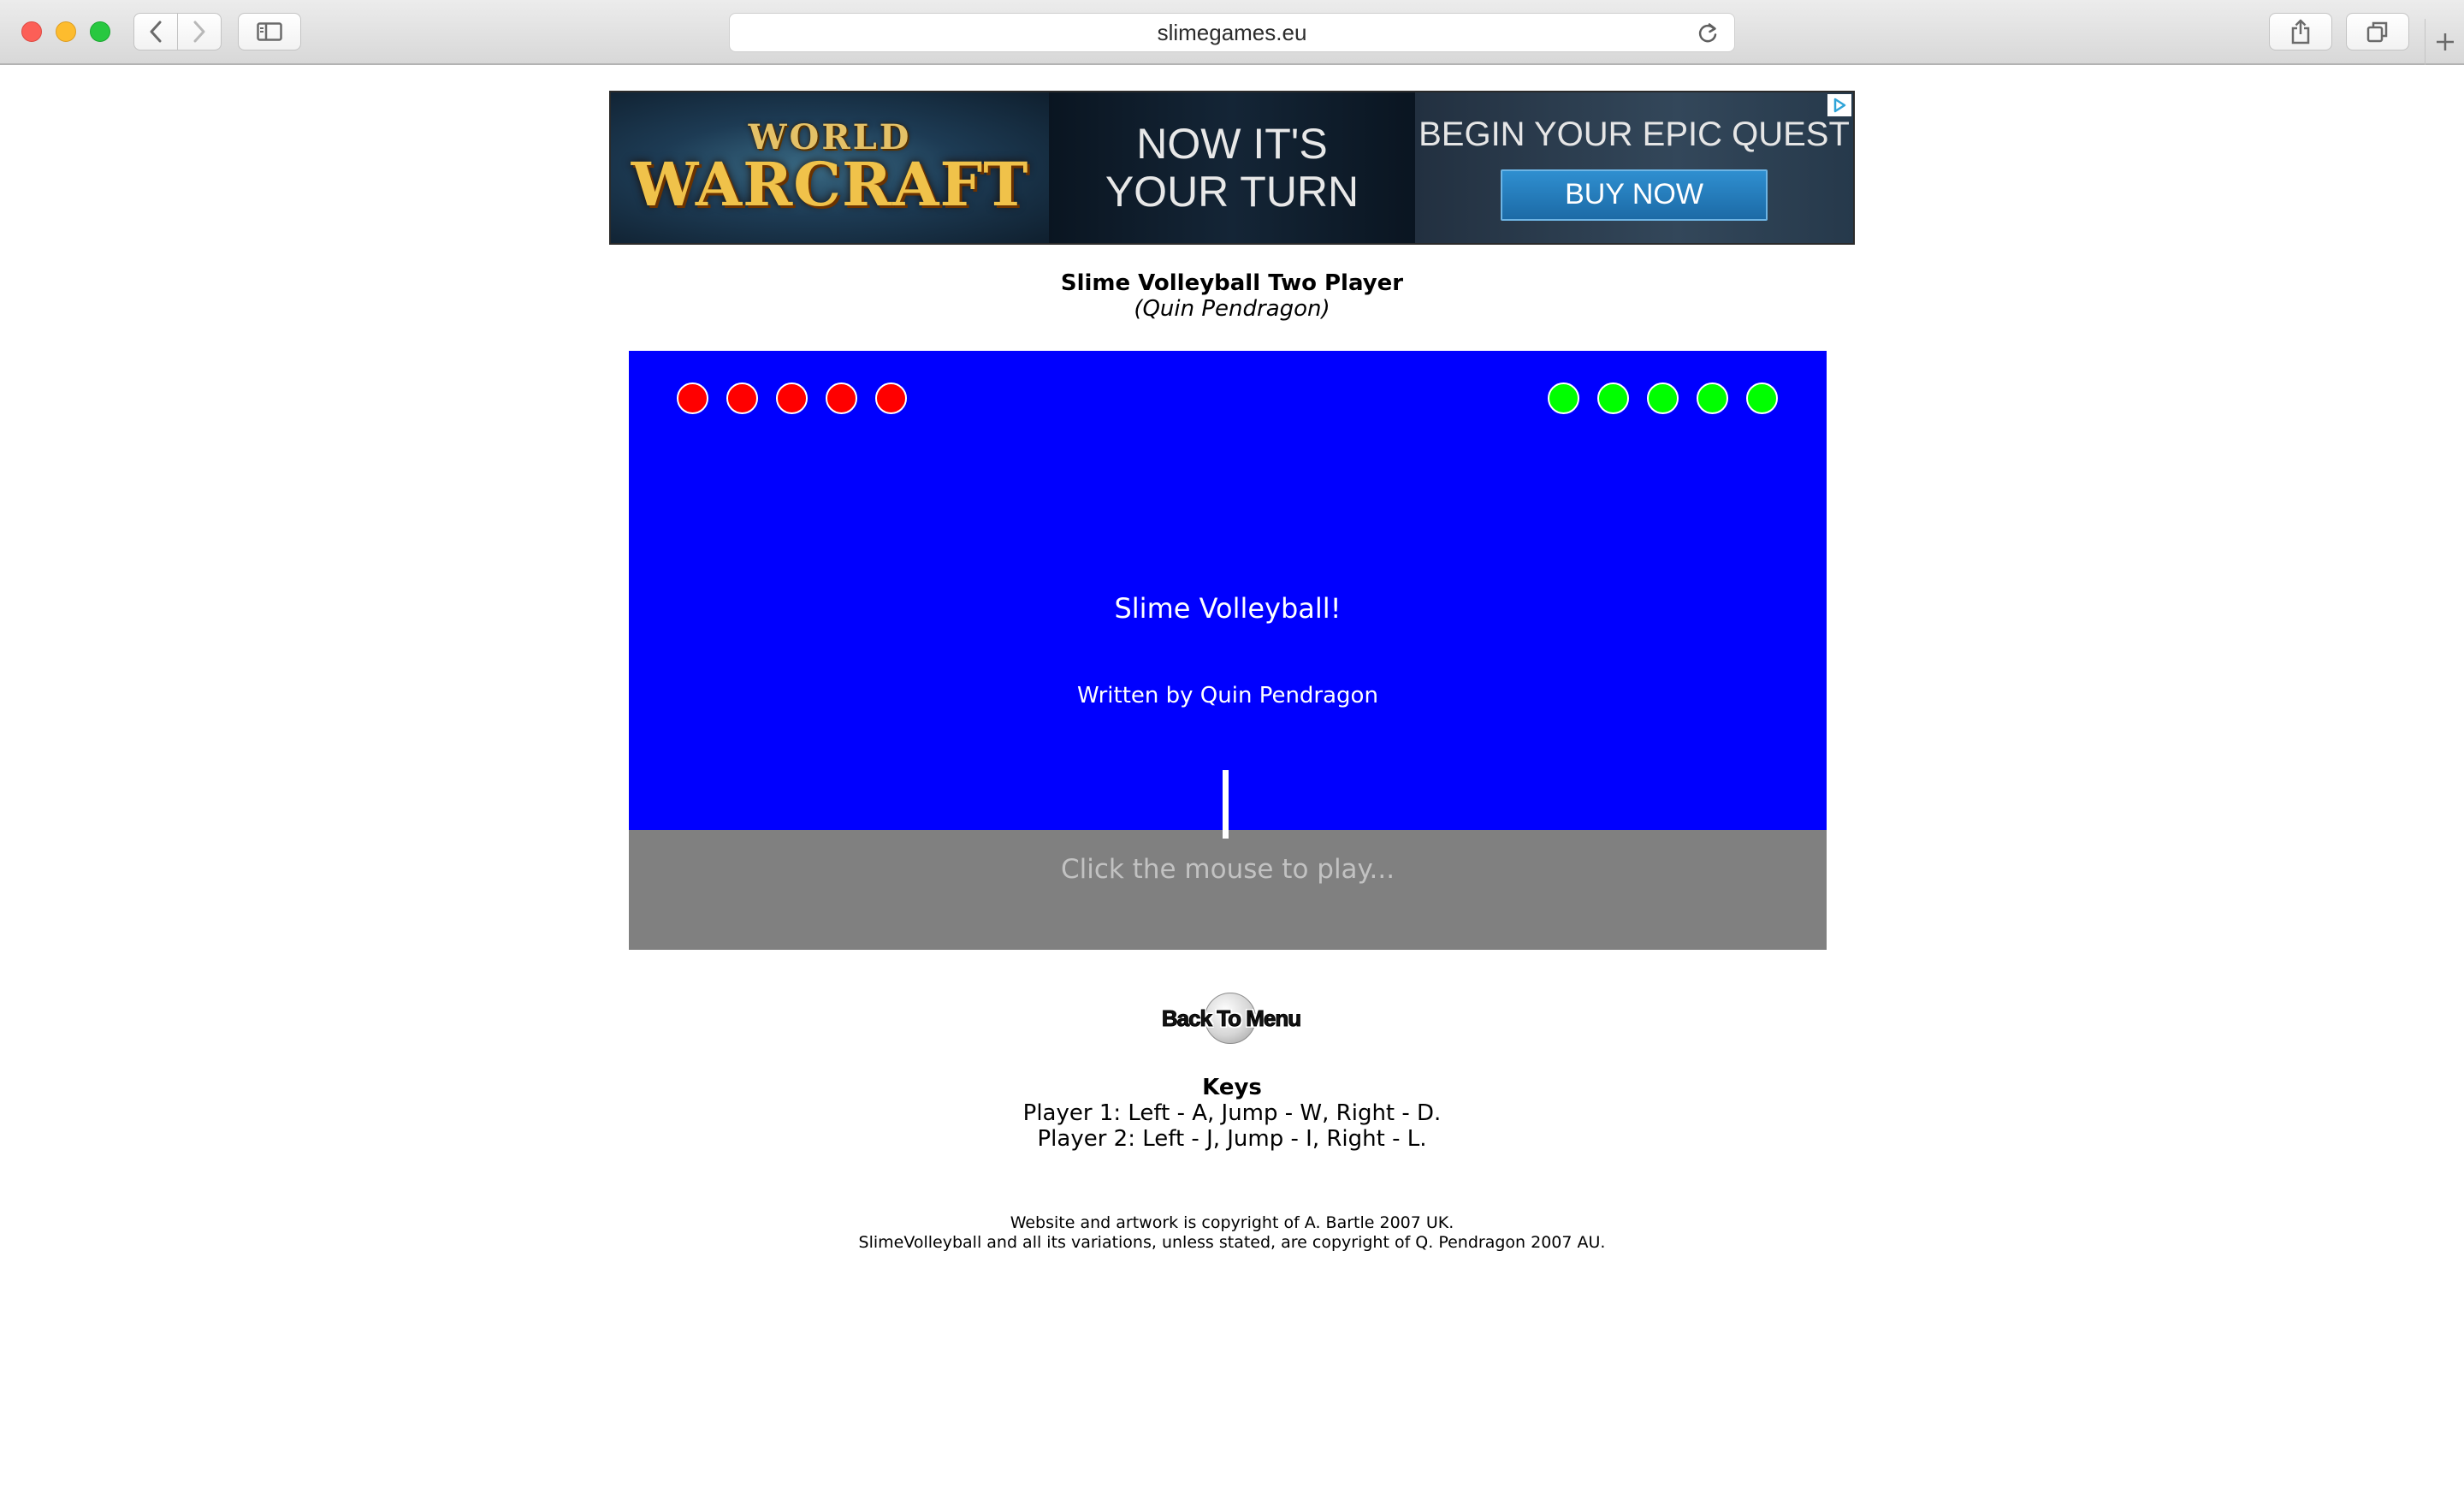 The image size is (2464, 1494). I want to click on volleyball-net, so click(1226, 804).